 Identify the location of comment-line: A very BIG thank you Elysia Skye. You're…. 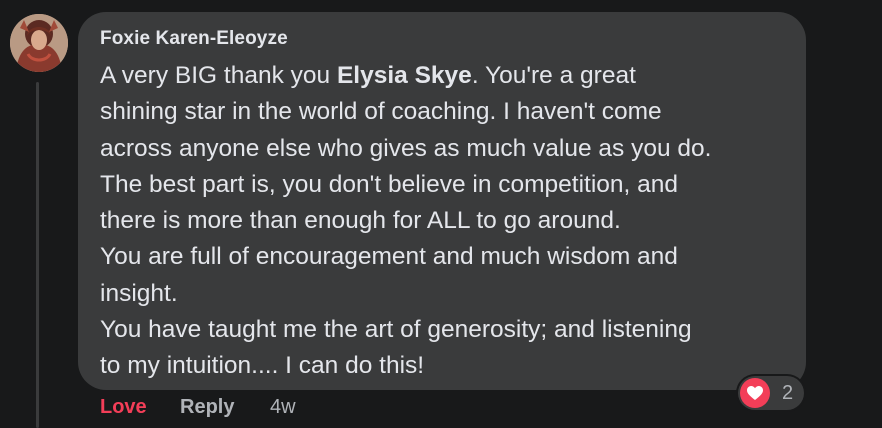
(450, 76).